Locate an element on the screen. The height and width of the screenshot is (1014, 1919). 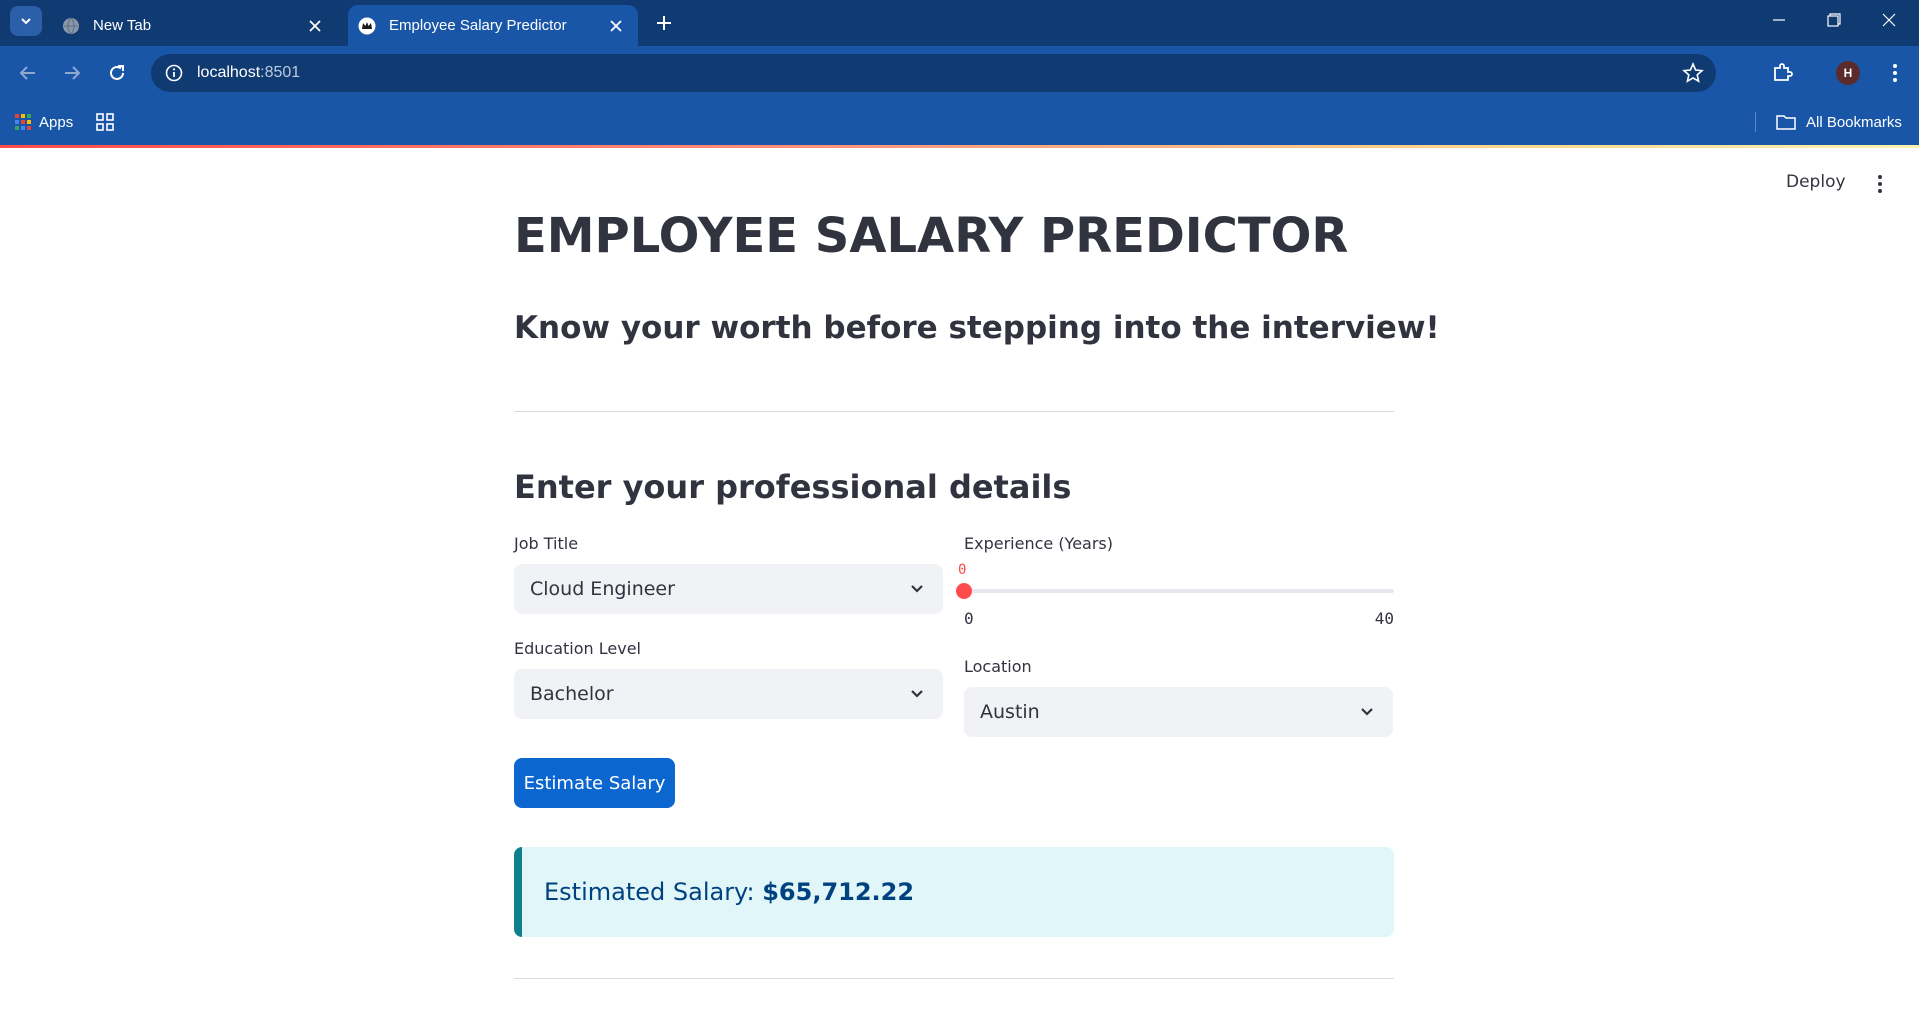
bookmark-all-bookmarks-label: All Bookmarks is located at coordinates (1854, 122).